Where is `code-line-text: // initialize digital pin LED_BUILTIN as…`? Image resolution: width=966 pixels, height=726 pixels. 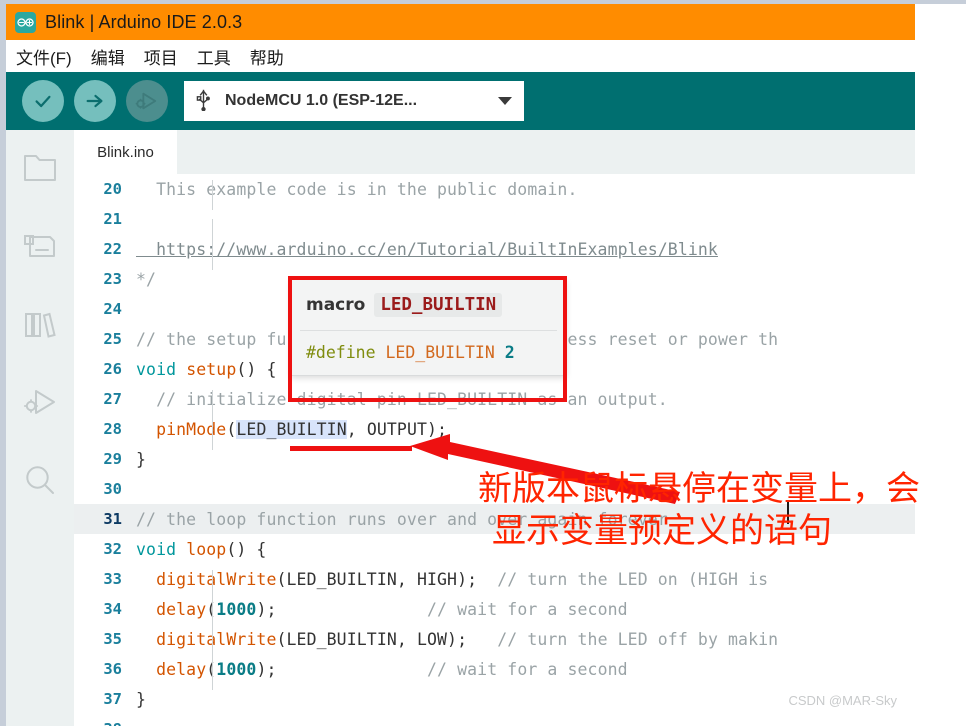
code-line-text: // initialize digital pin LED_BUILTIN as… is located at coordinates (525, 404).